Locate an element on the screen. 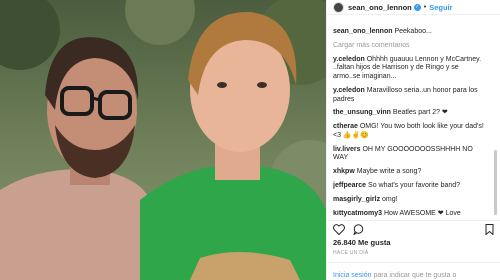 The height and width of the screenshot is (280, 500). login-prompt-text: para indicar que te gusta o is located at coordinates (414, 275).